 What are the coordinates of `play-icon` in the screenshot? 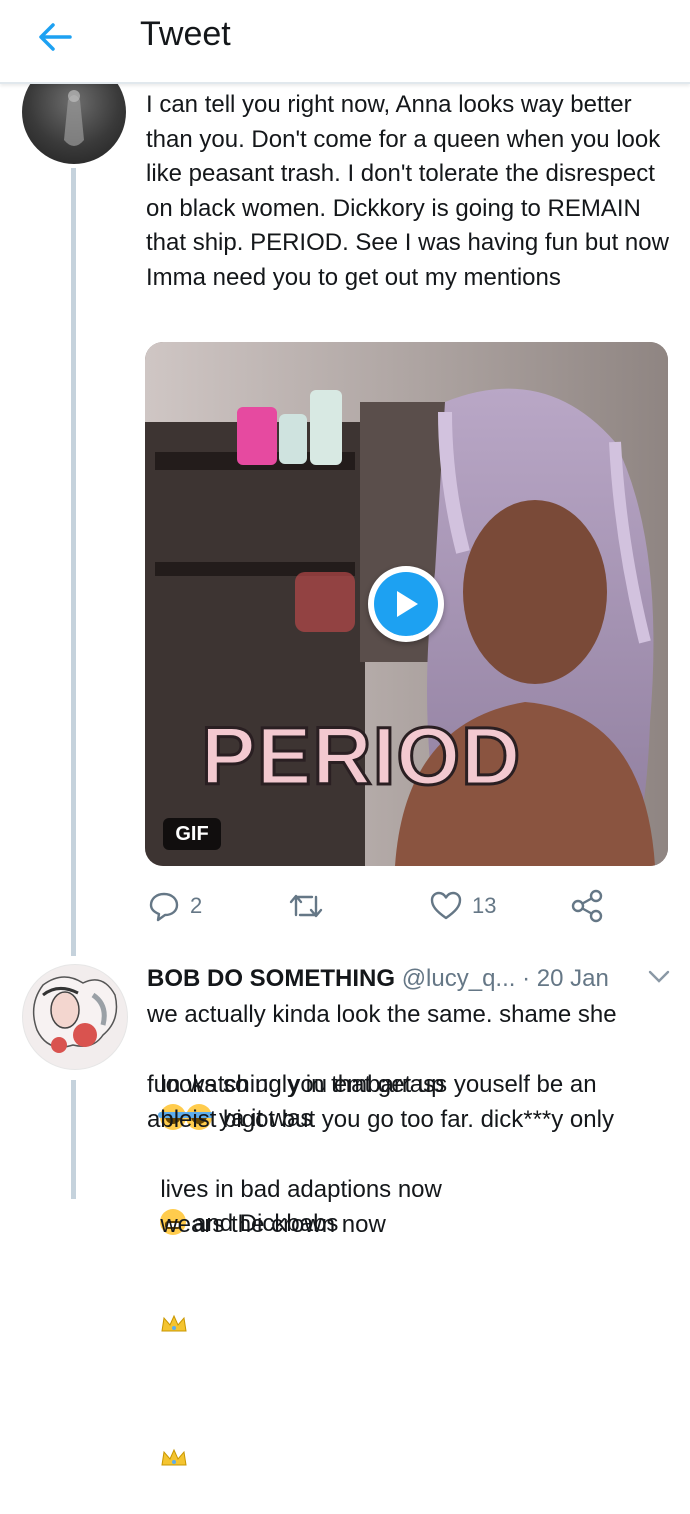 It's located at (407, 604).